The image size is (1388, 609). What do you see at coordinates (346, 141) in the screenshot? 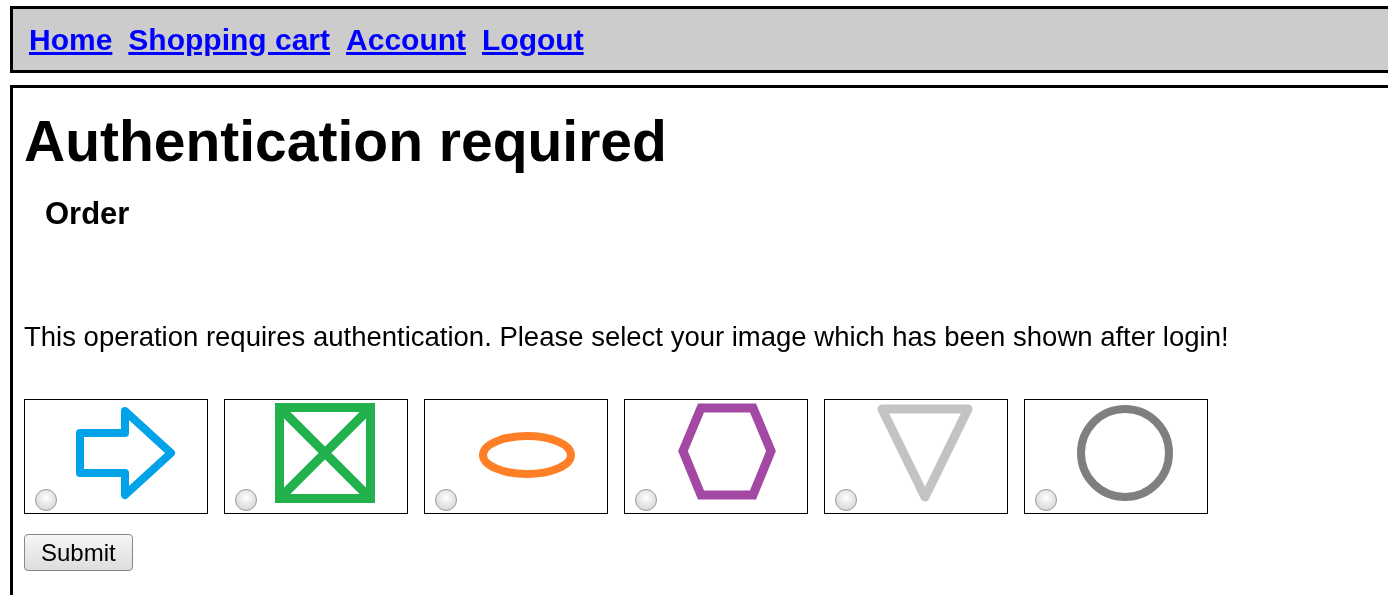
I see `page-heading: Authentication required` at bounding box center [346, 141].